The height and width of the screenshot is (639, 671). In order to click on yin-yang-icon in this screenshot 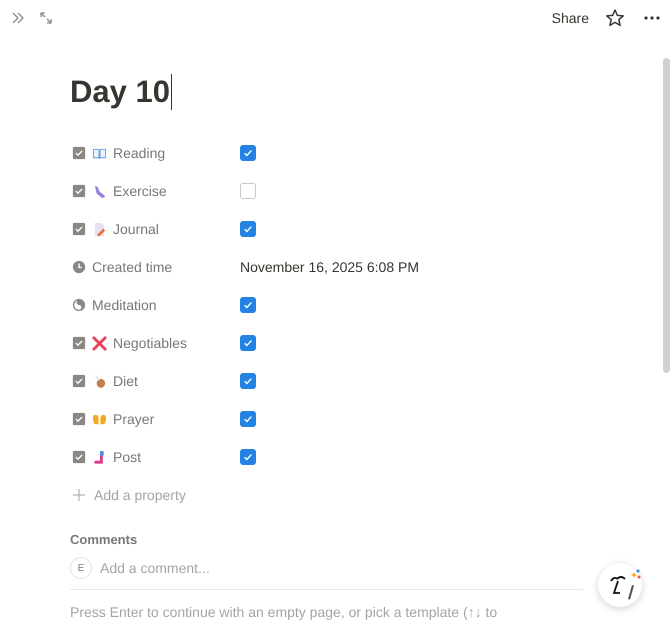, I will do `click(79, 305)`.